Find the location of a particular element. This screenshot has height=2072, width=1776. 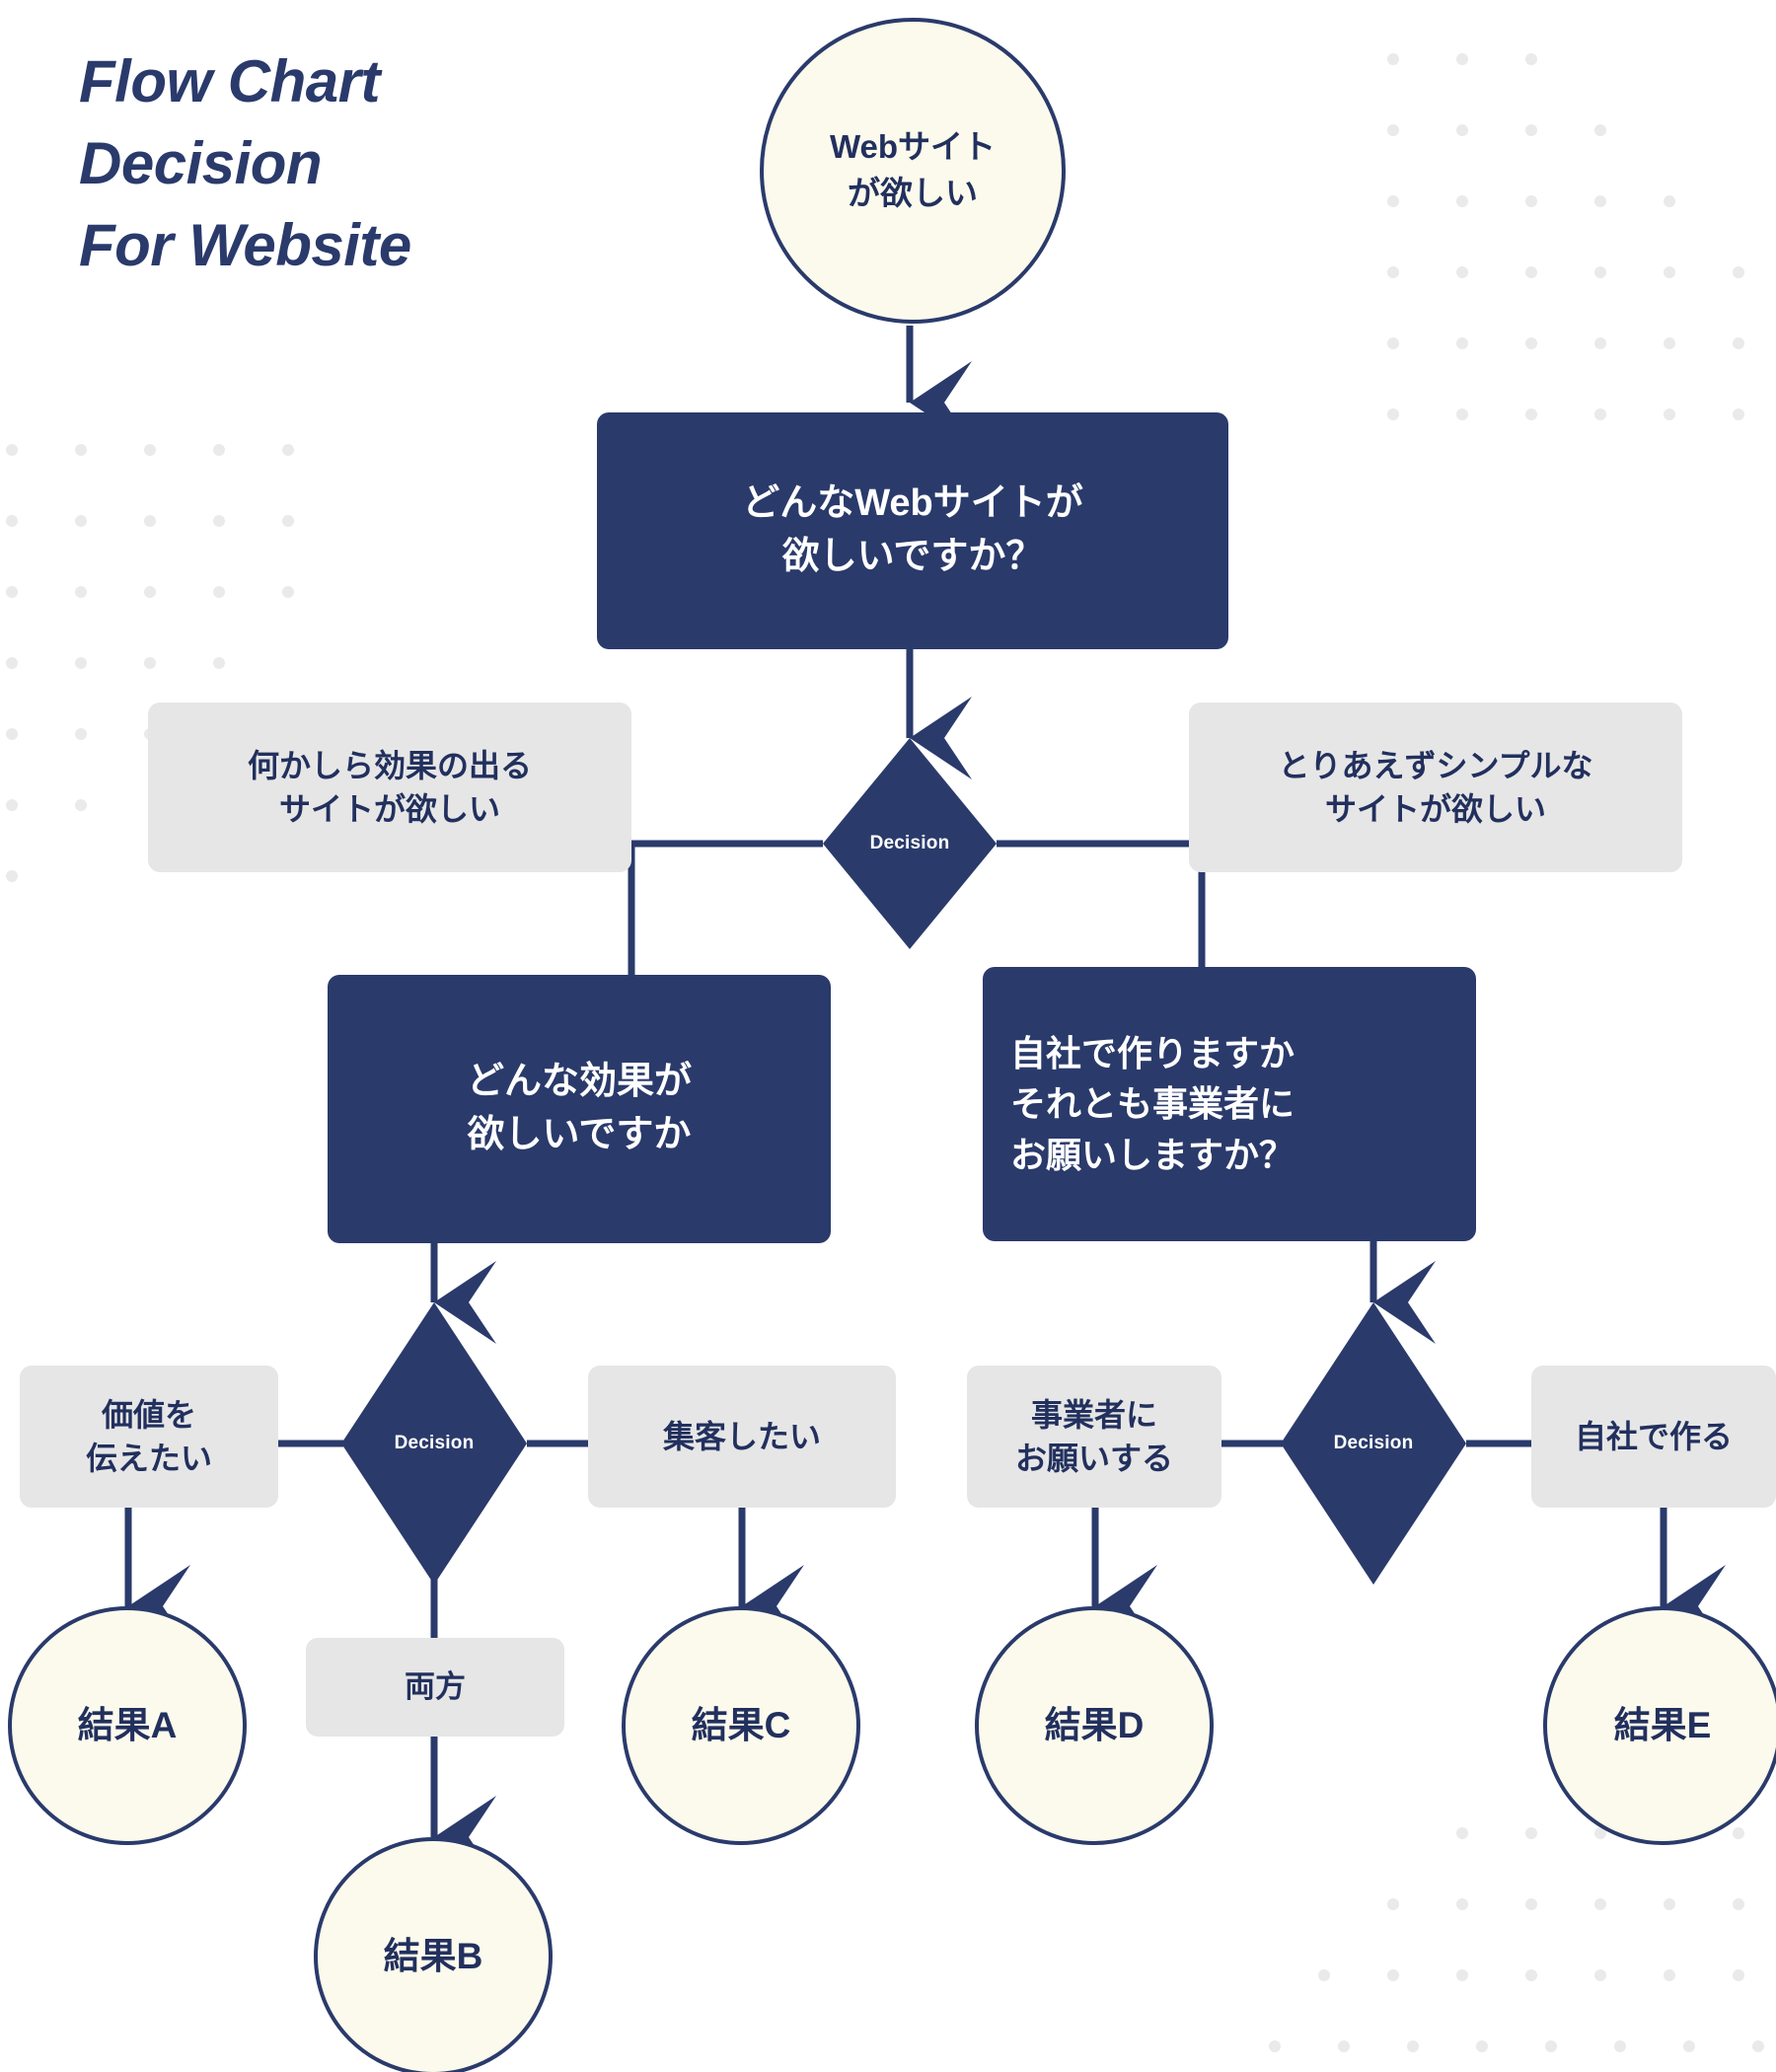

node-effect-question: どんな効果が 欲しいですか is located at coordinates (580, 1109).